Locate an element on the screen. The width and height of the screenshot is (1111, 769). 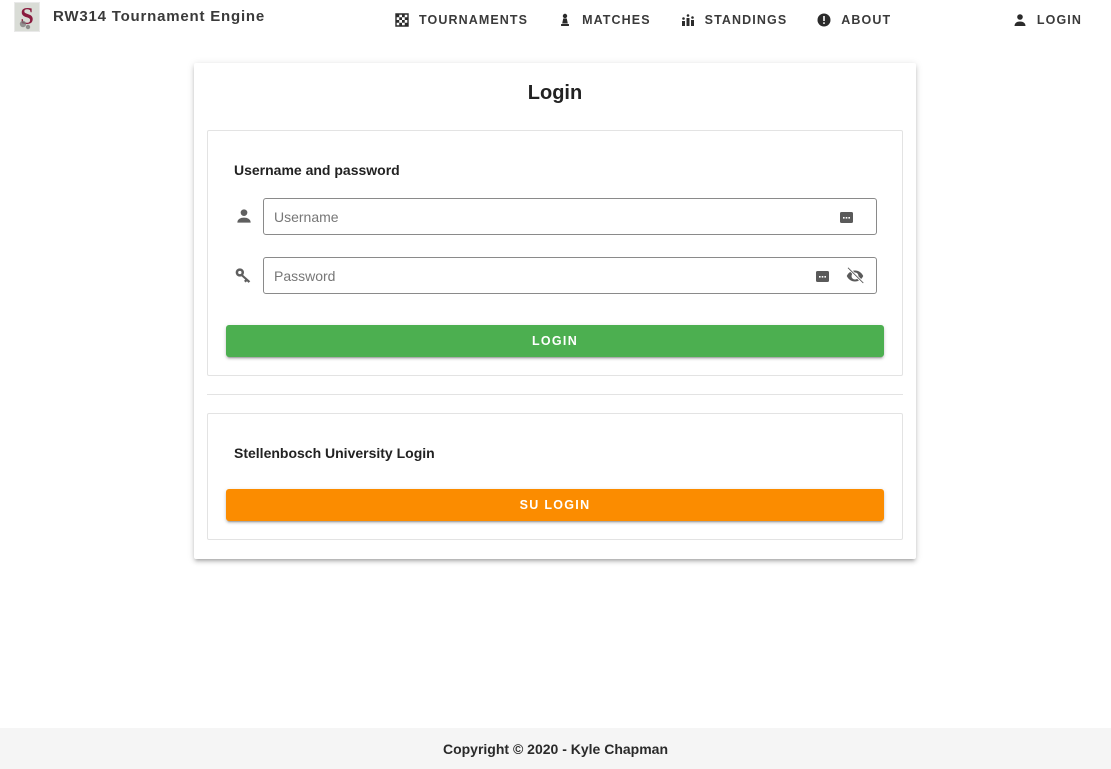
password-row is located at coordinates (556, 275).